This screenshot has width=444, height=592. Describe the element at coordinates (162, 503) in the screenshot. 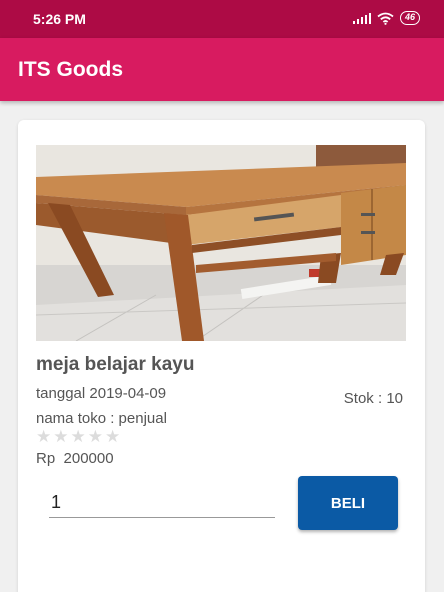

I see `quantity-input` at that location.